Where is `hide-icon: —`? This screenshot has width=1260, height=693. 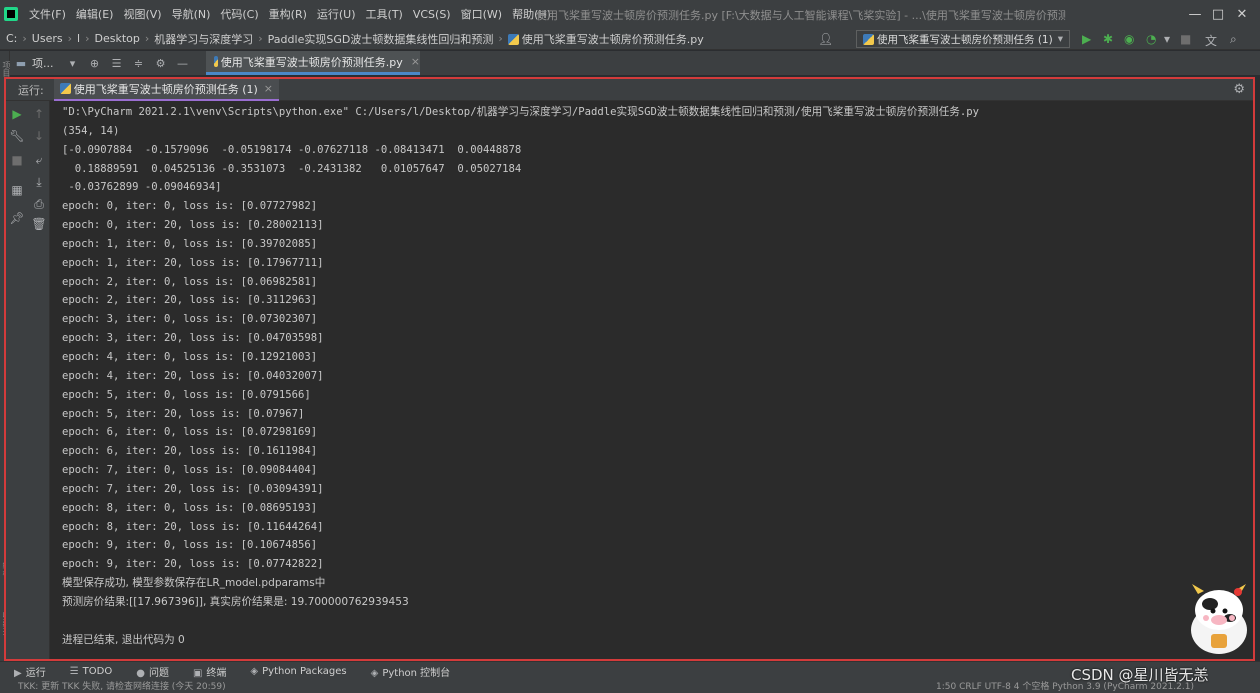
hide-icon: — is located at coordinates (183, 63).